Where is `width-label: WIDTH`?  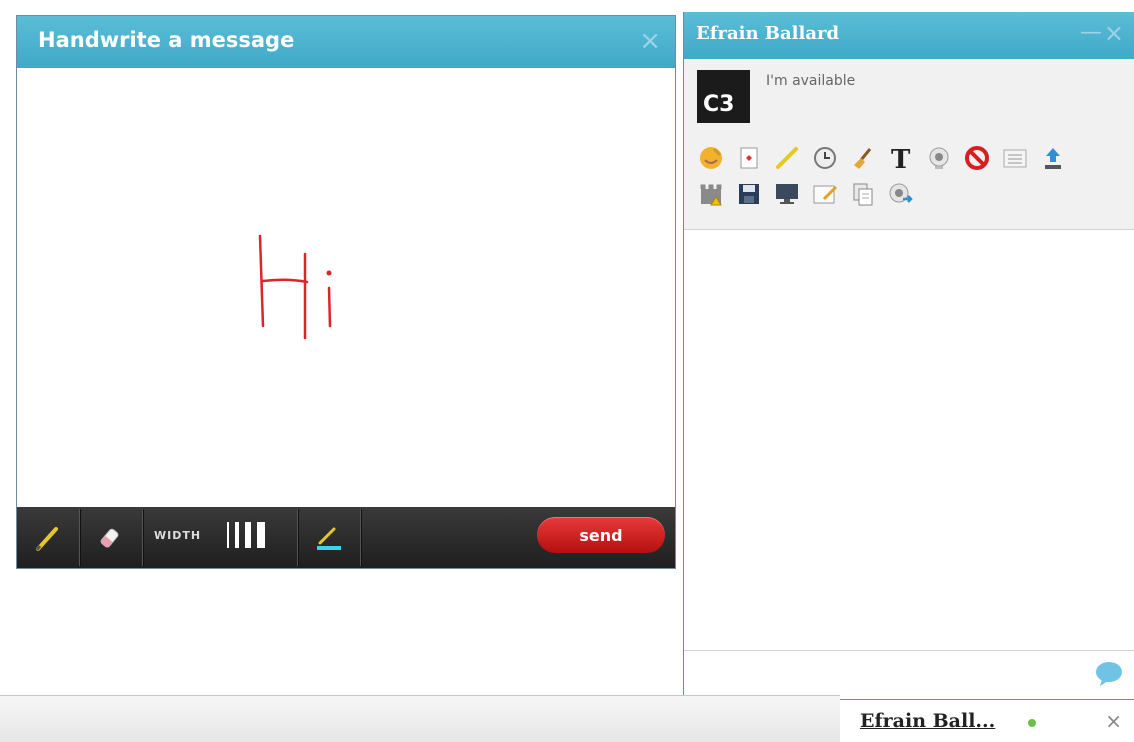 width-label: WIDTH is located at coordinates (178, 535).